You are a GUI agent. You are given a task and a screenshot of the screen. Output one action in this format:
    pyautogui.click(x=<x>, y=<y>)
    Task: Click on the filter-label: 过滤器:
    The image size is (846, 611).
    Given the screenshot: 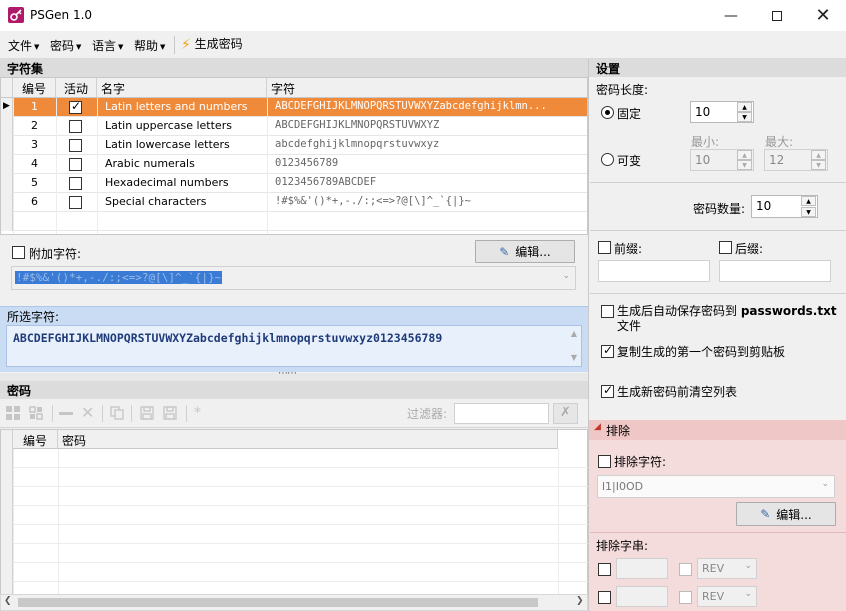 What is the action you would take?
    pyautogui.click(x=427, y=414)
    